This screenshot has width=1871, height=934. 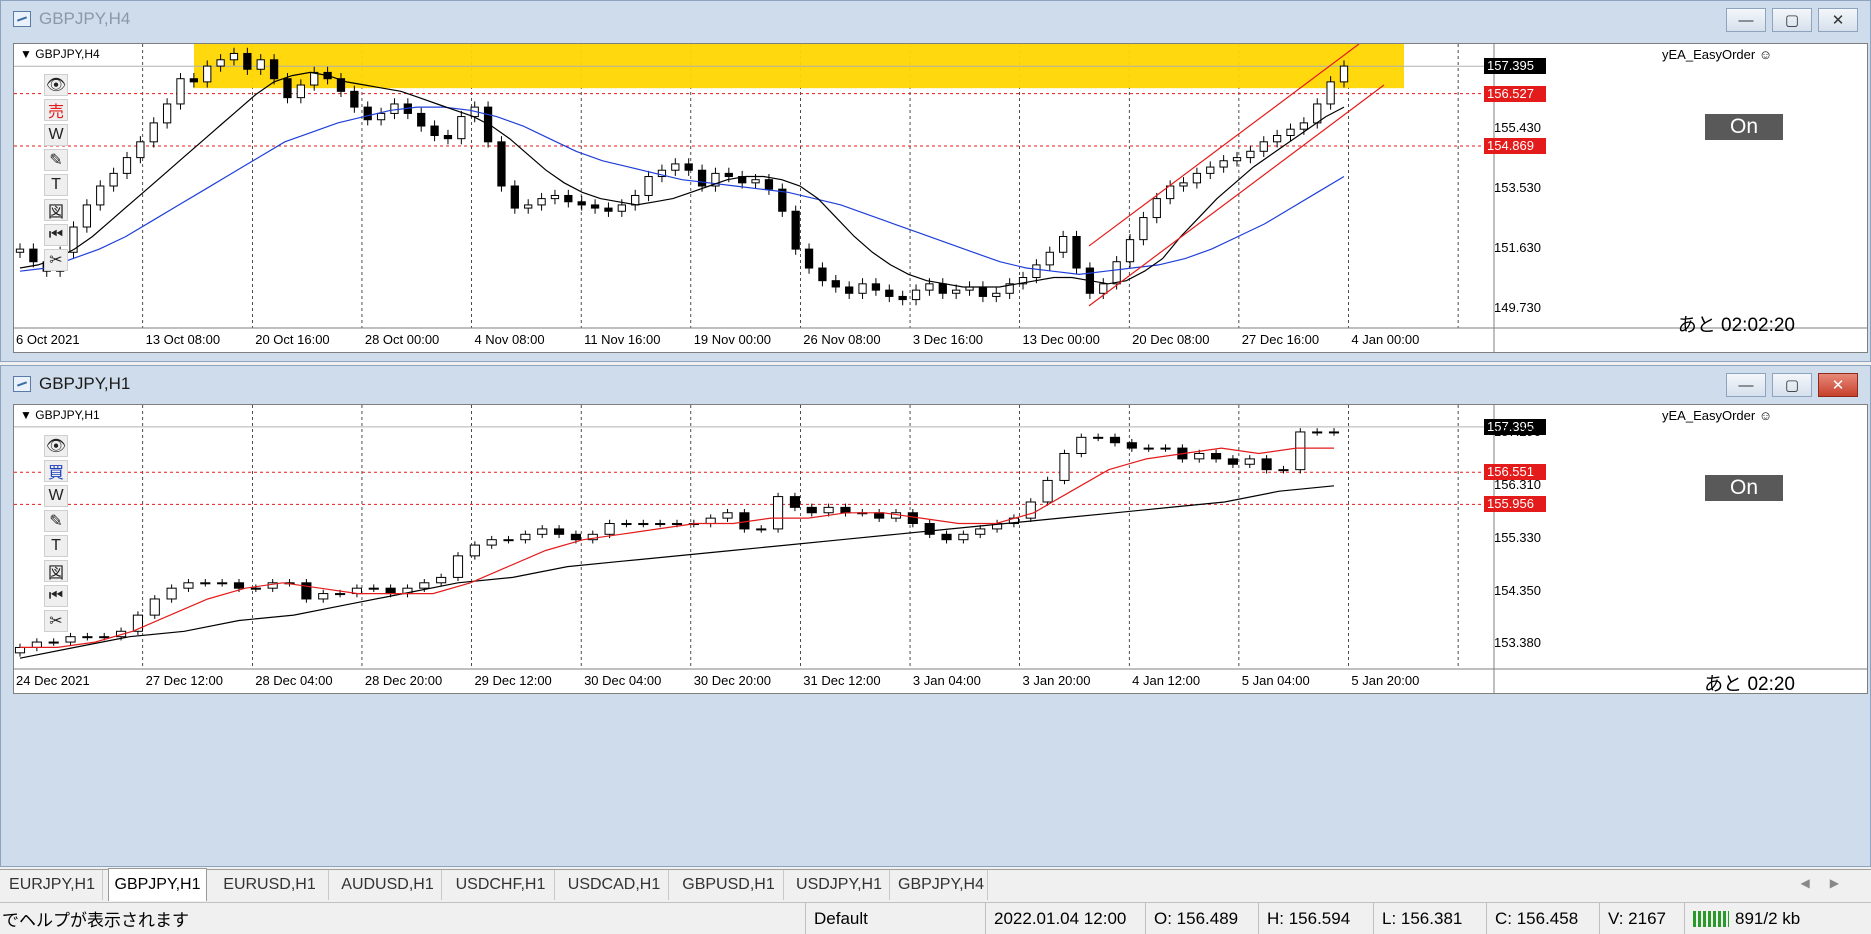 What do you see at coordinates (1517, 538) in the screenshot?
I see `price-axis-label: 155.330` at bounding box center [1517, 538].